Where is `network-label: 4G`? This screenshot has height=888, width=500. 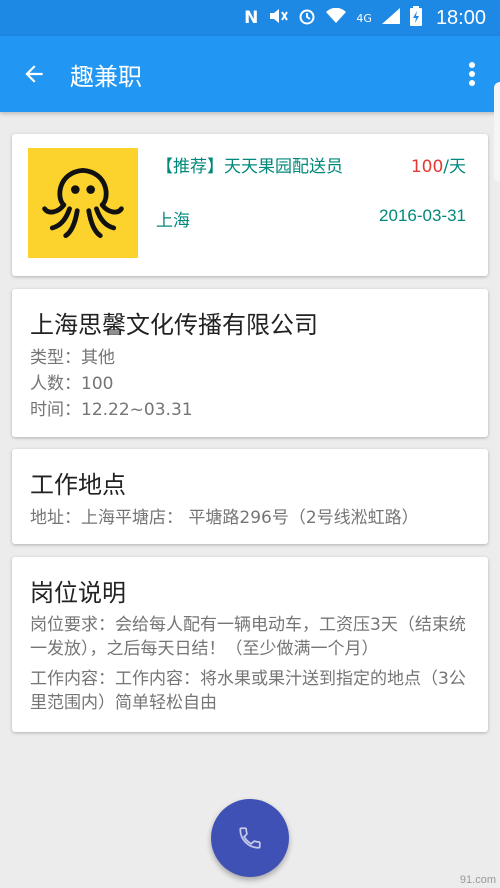 network-label: 4G is located at coordinates (364, 18).